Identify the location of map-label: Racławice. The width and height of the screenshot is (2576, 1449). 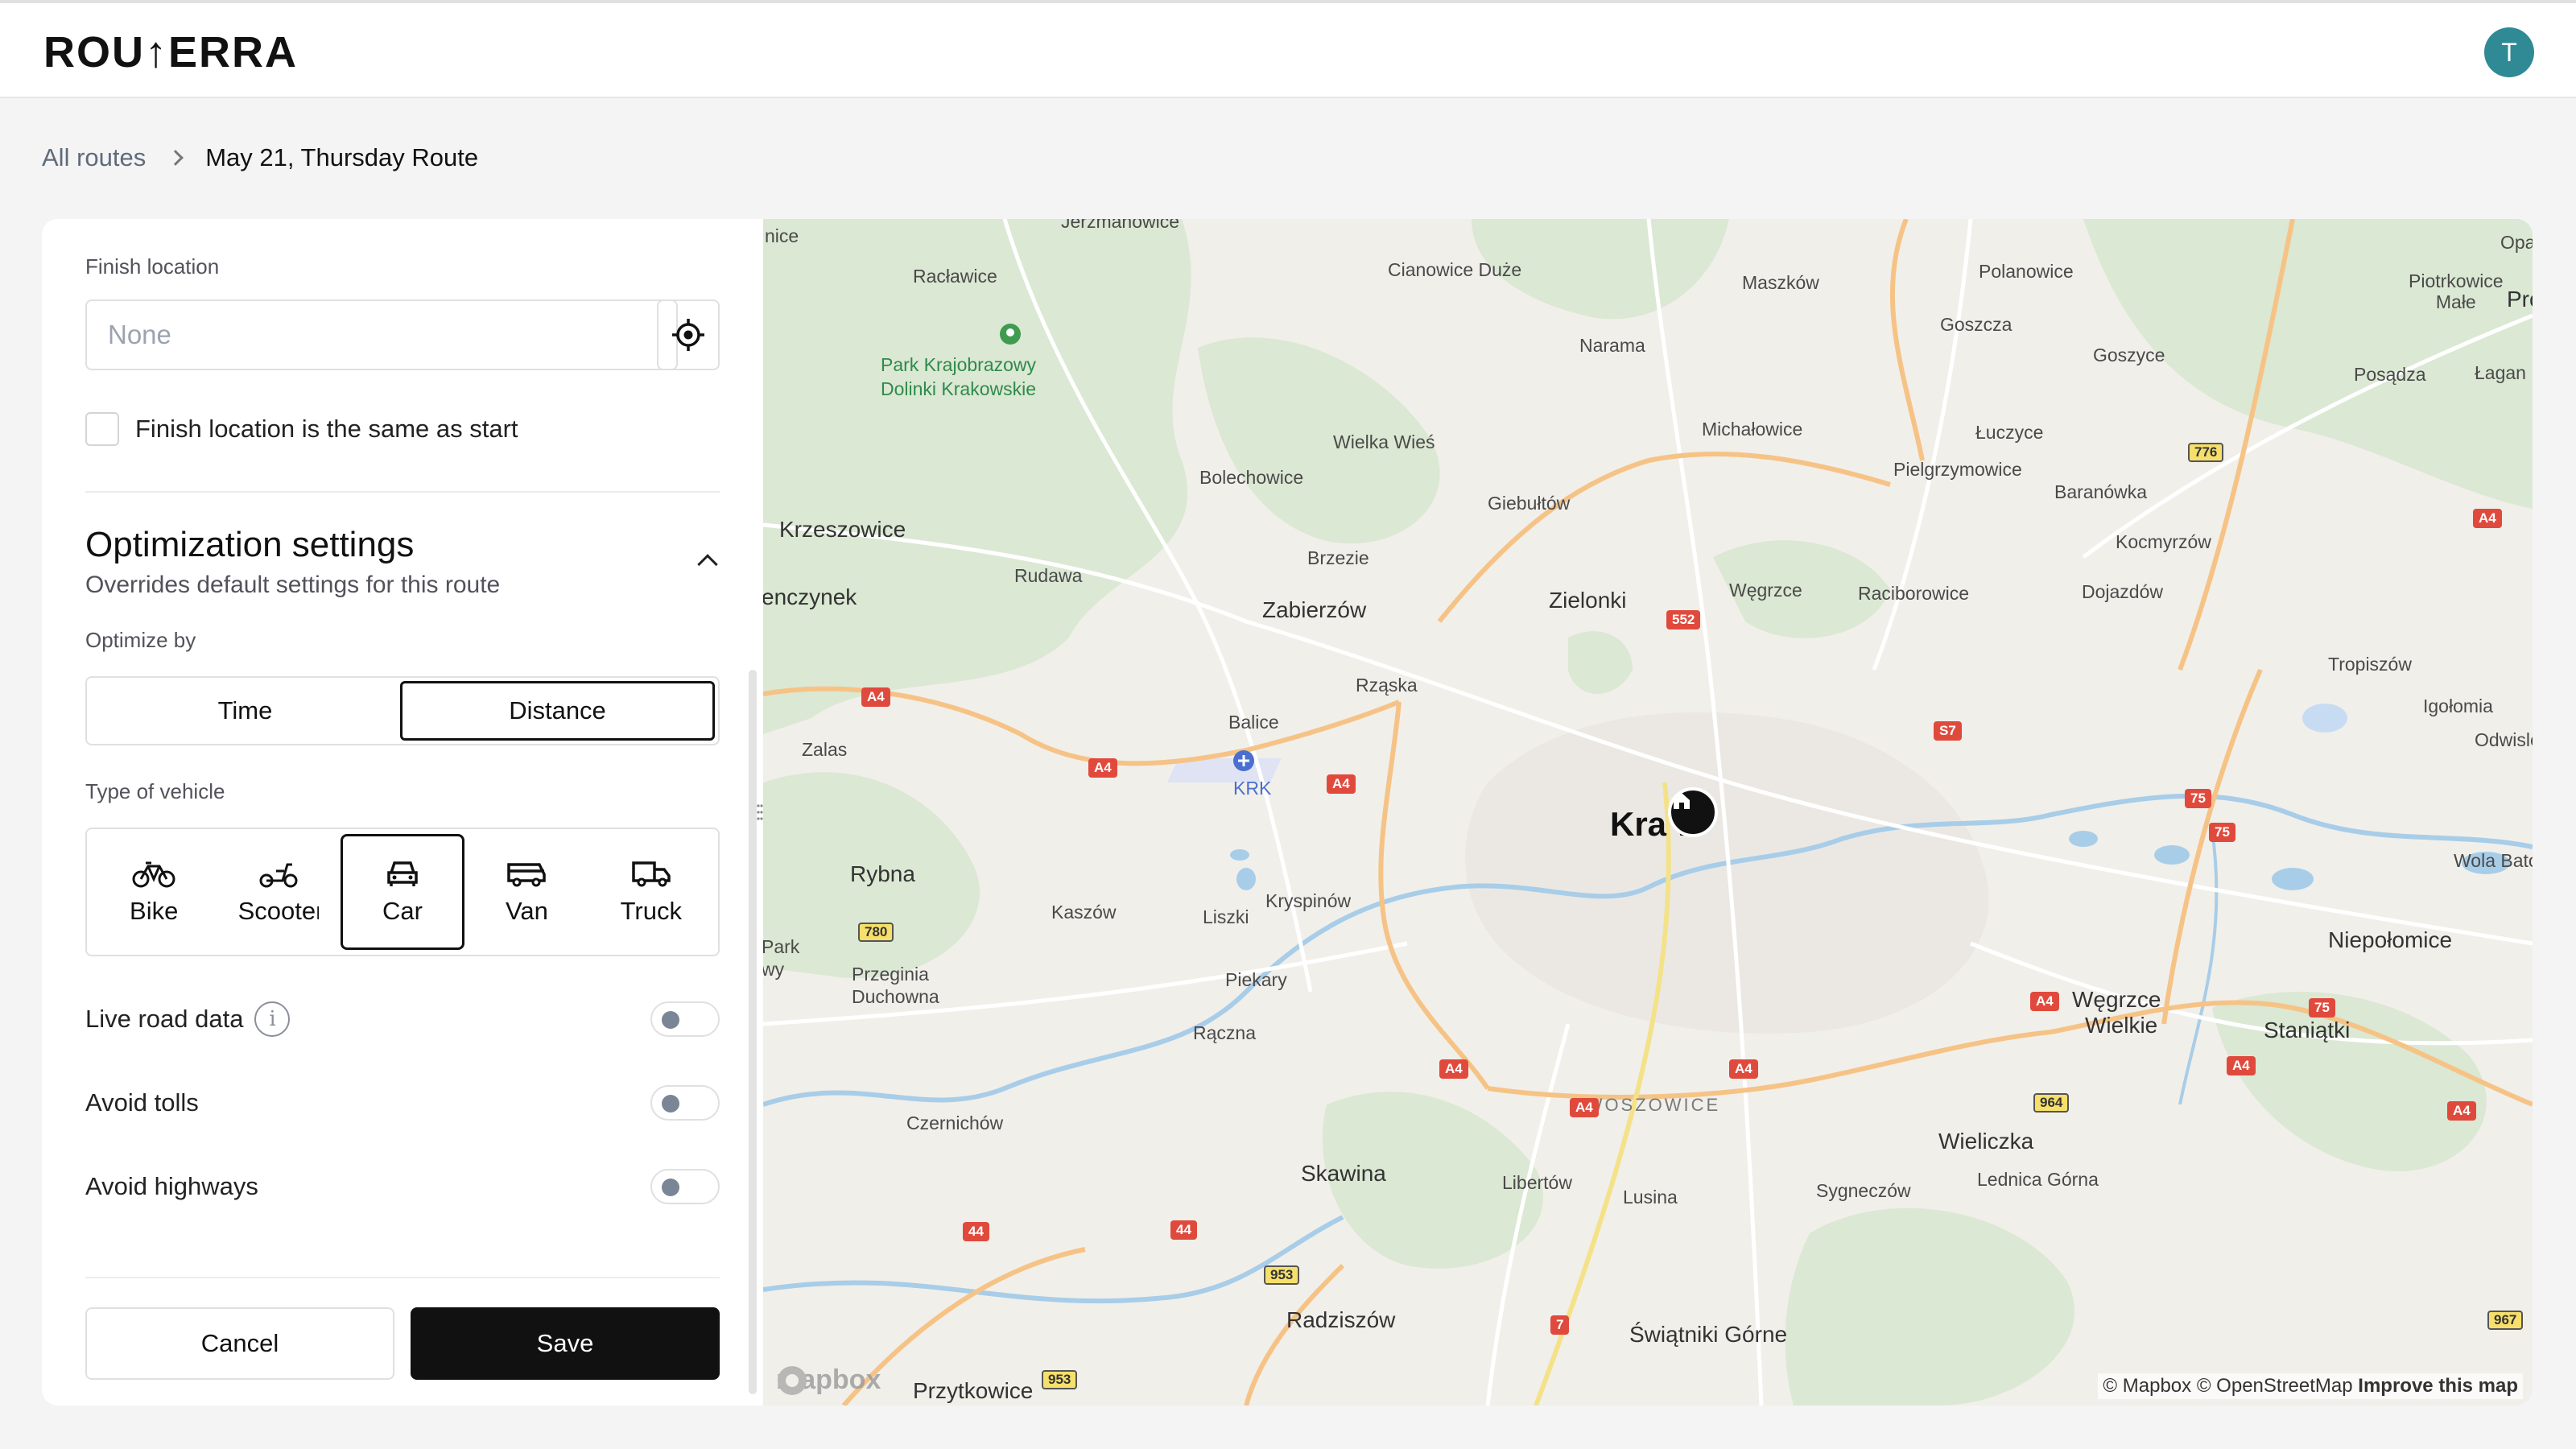
(955, 276).